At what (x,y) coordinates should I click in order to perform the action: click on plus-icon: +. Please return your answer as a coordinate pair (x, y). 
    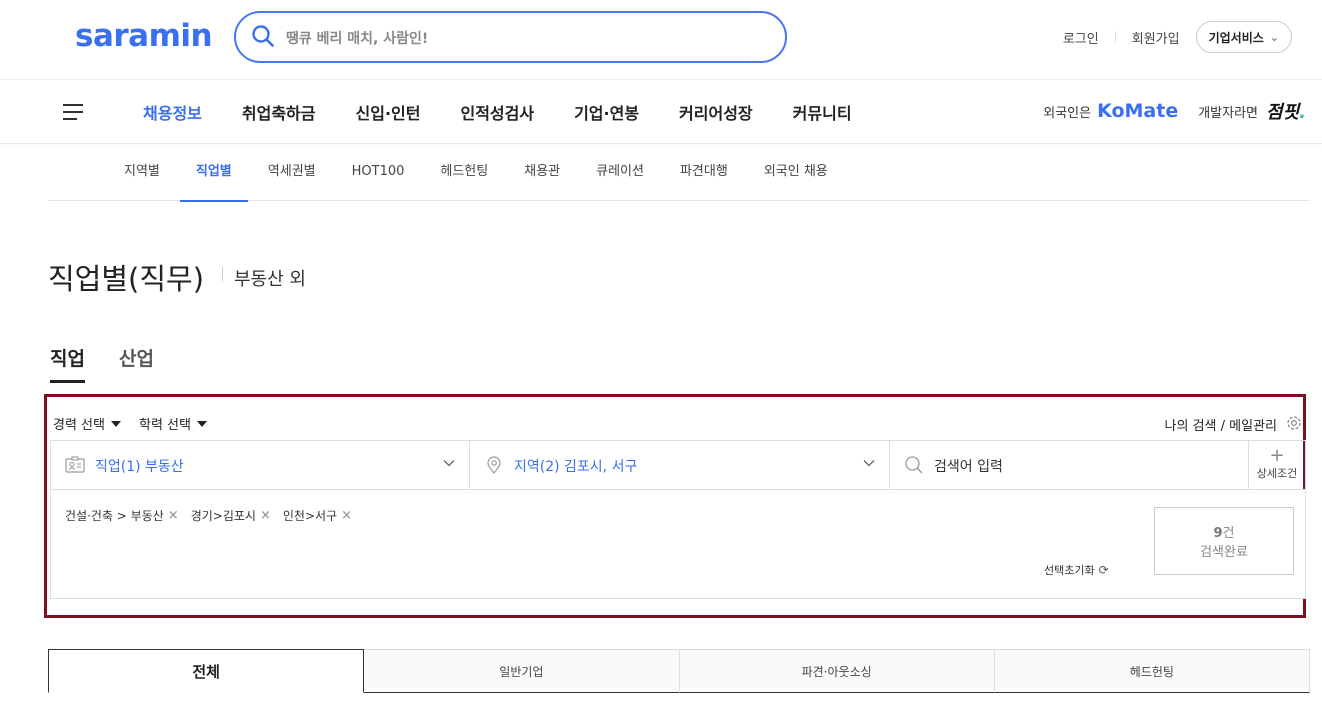
    Looking at the image, I should click on (1277, 455).